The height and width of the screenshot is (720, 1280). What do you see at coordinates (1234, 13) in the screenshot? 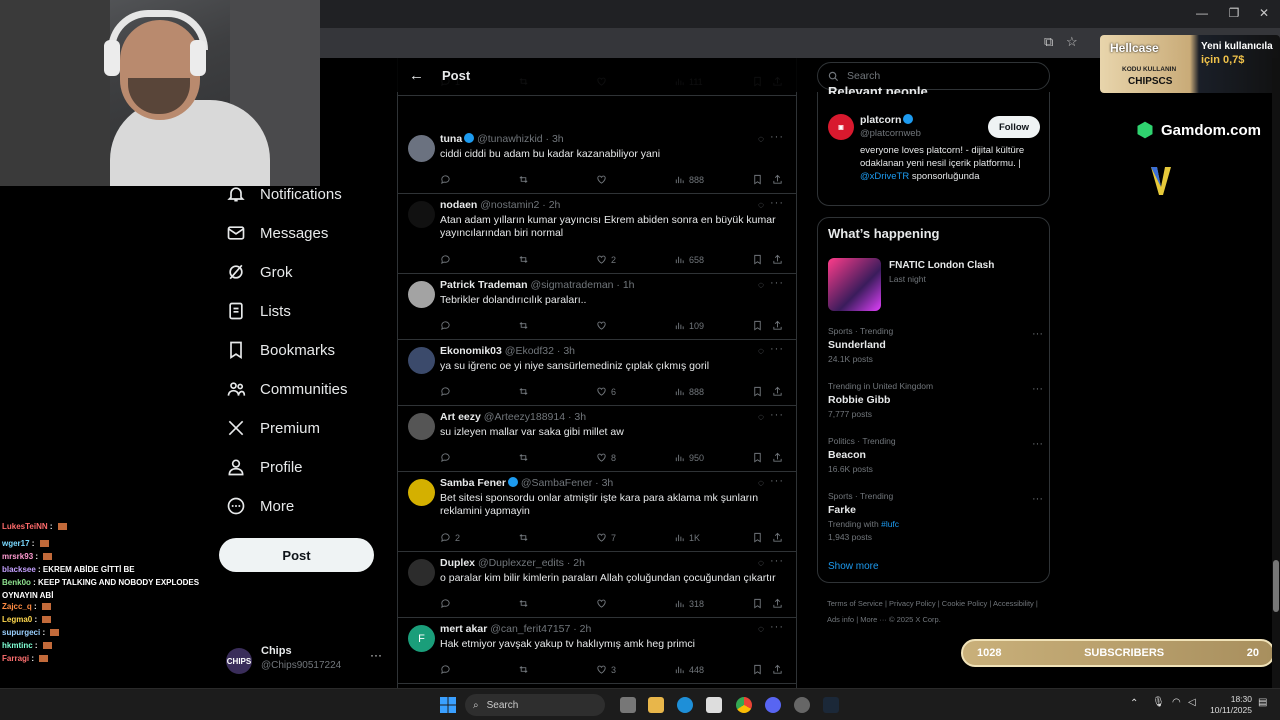
I see `maximize-button: ❐` at bounding box center [1234, 13].